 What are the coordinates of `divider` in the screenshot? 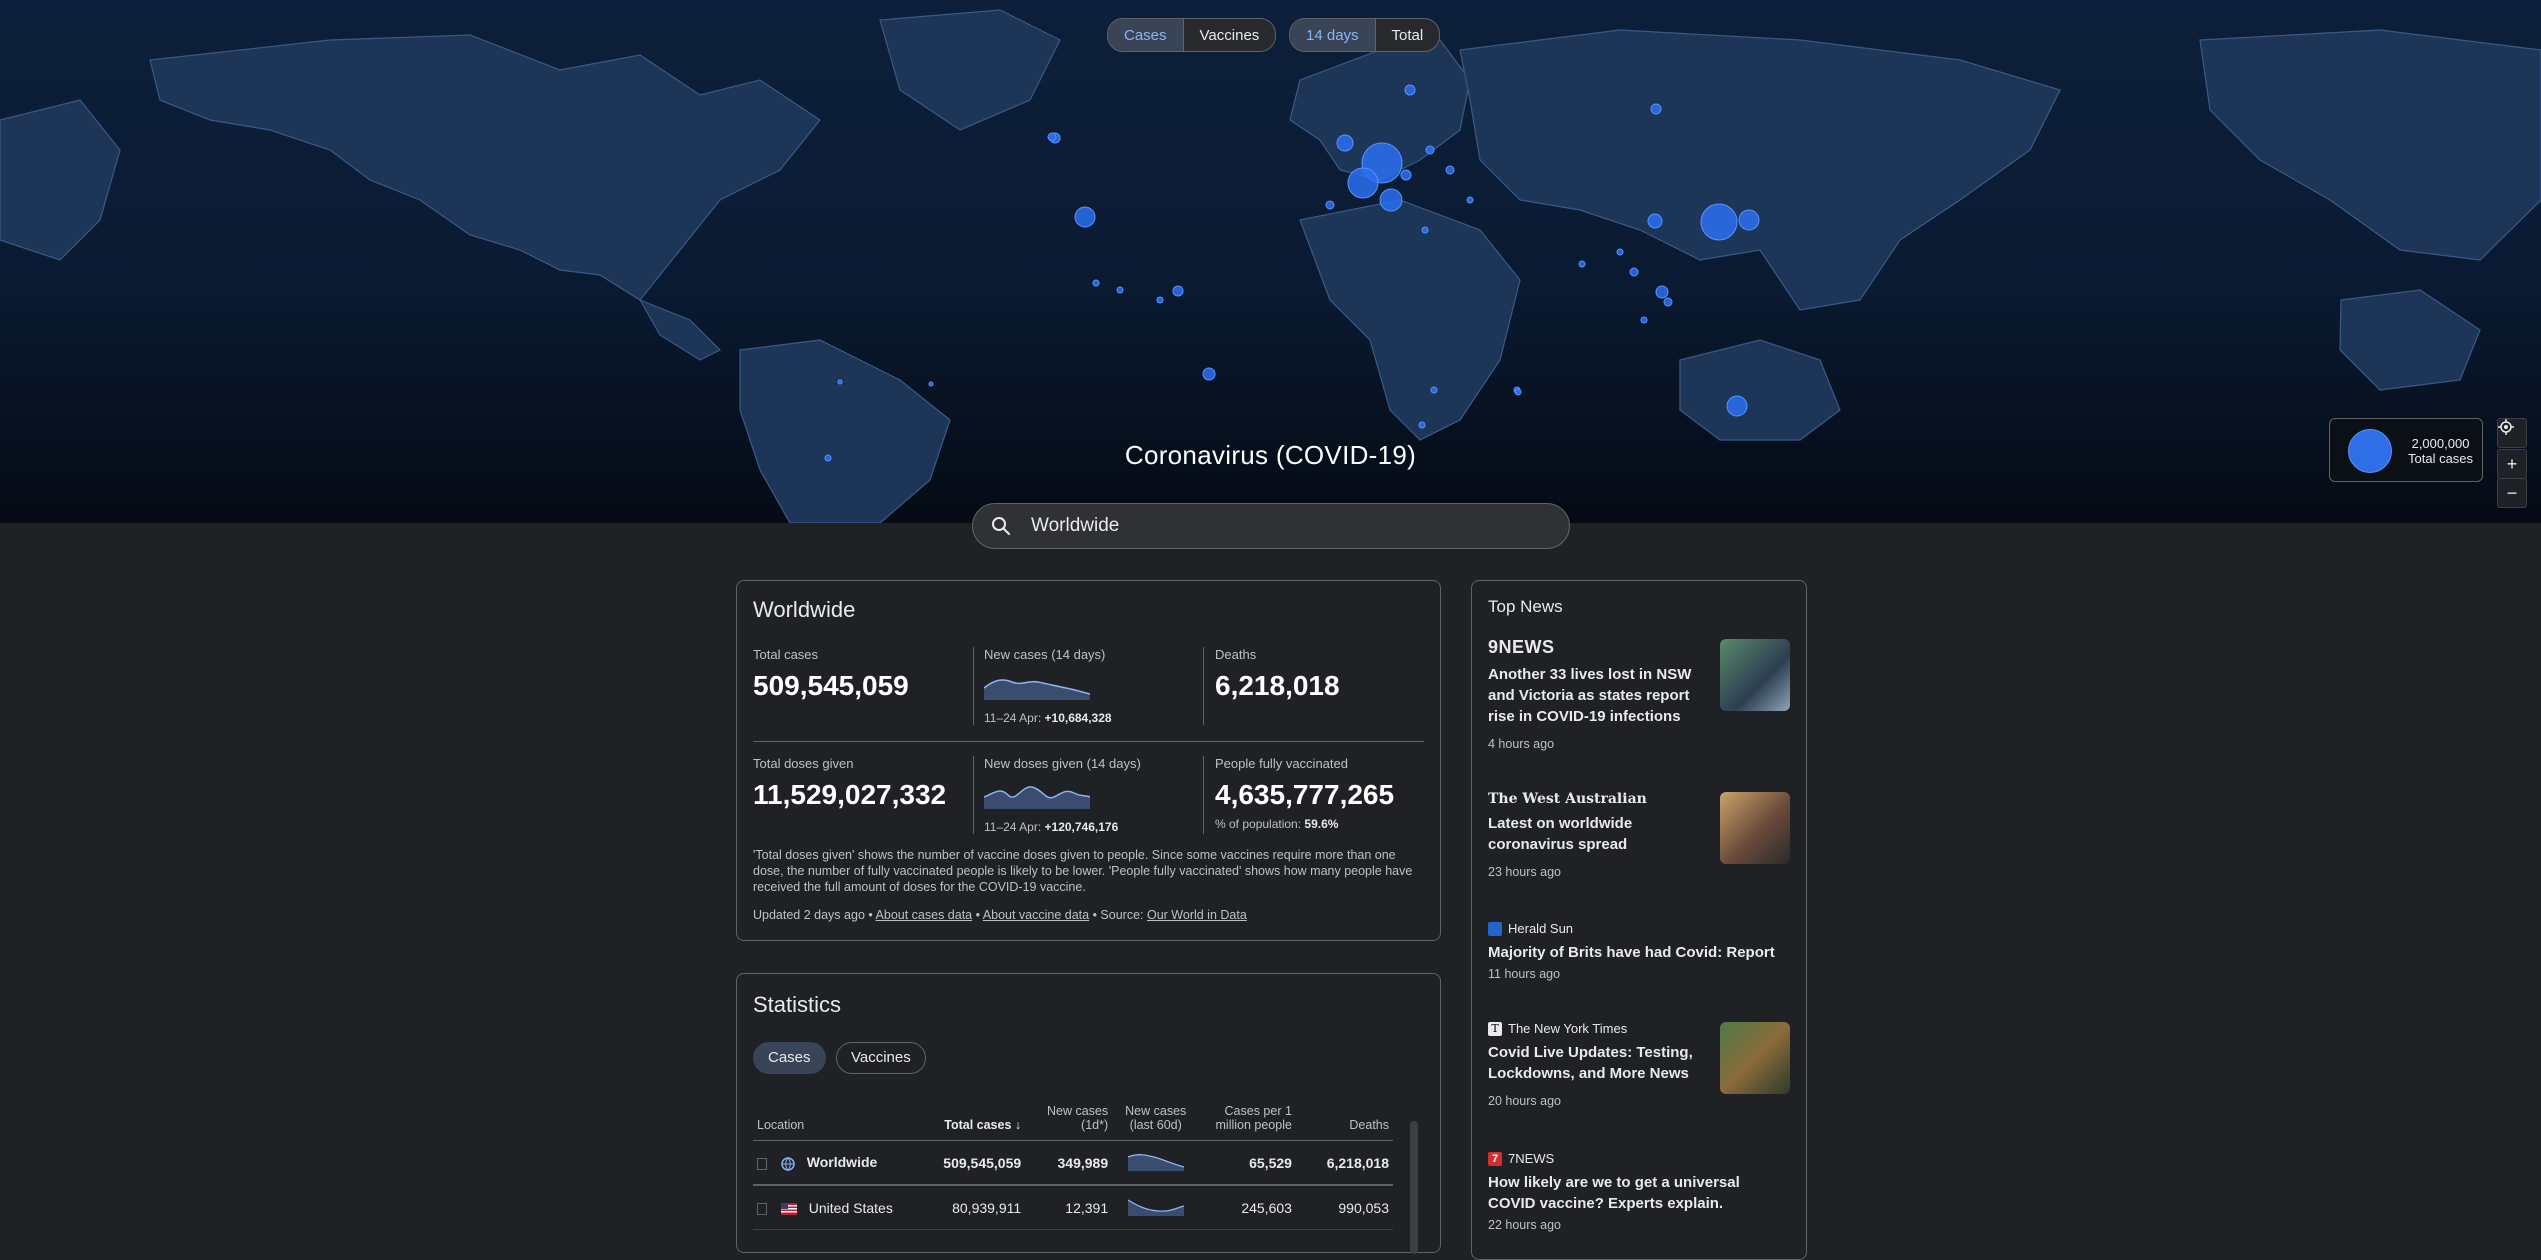 It's located at (1203, 795).